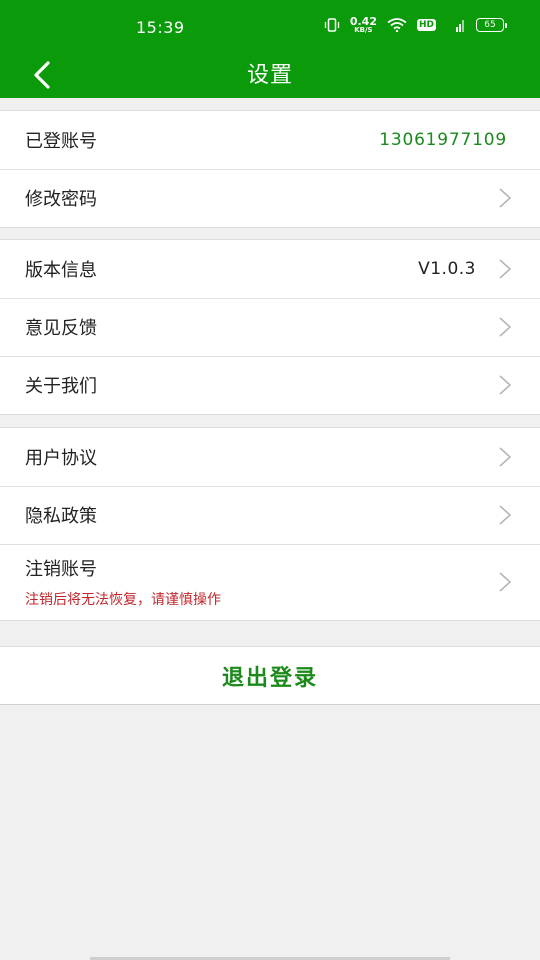 Image resolution: width=540 pixels, height=960 pixels. I want to click on cellular-signal-icon, so click(456, 25).